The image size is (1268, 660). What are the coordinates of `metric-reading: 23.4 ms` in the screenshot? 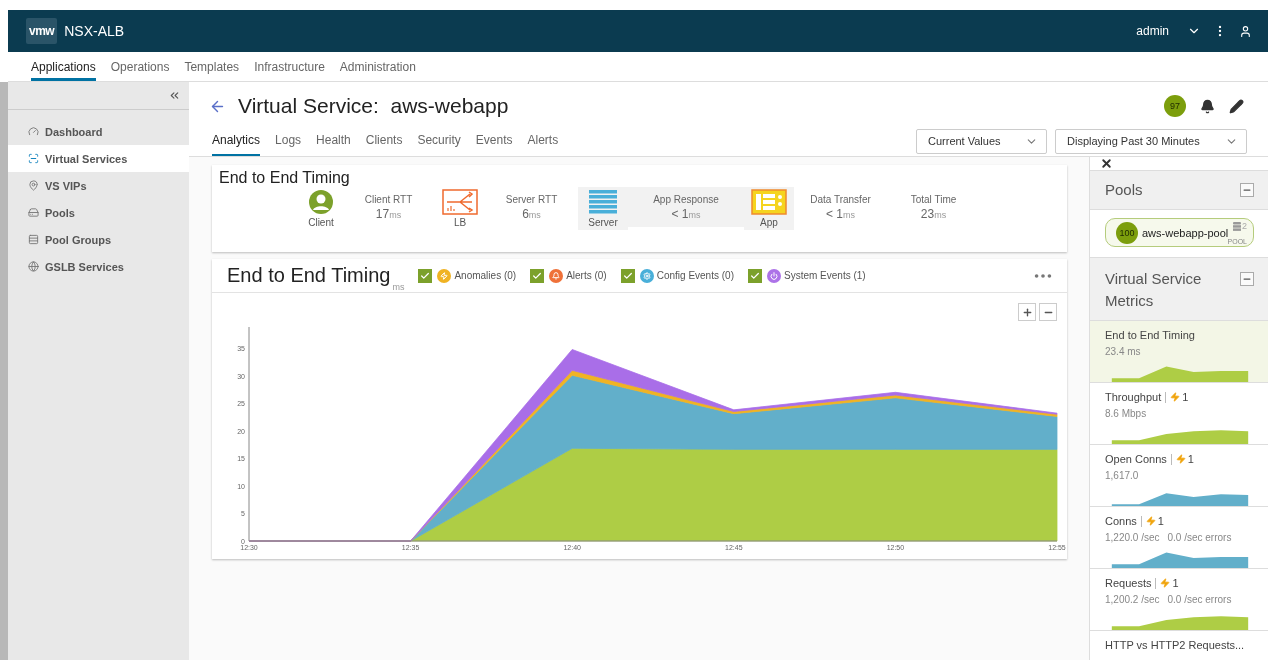 It's located at (1123, 351).